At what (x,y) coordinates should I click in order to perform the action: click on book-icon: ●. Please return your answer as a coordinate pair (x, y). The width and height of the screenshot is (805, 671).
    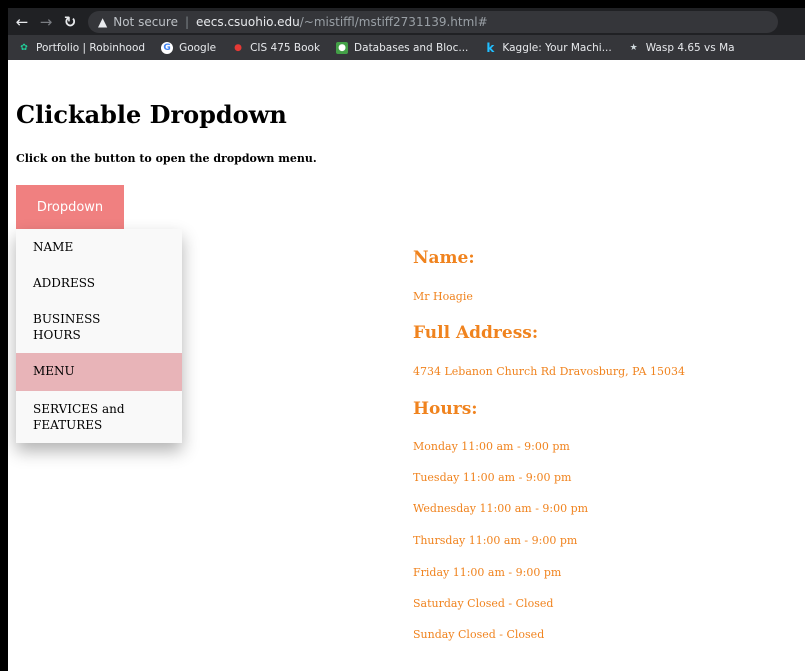
    Looking at the image, I should click on (238, 47).